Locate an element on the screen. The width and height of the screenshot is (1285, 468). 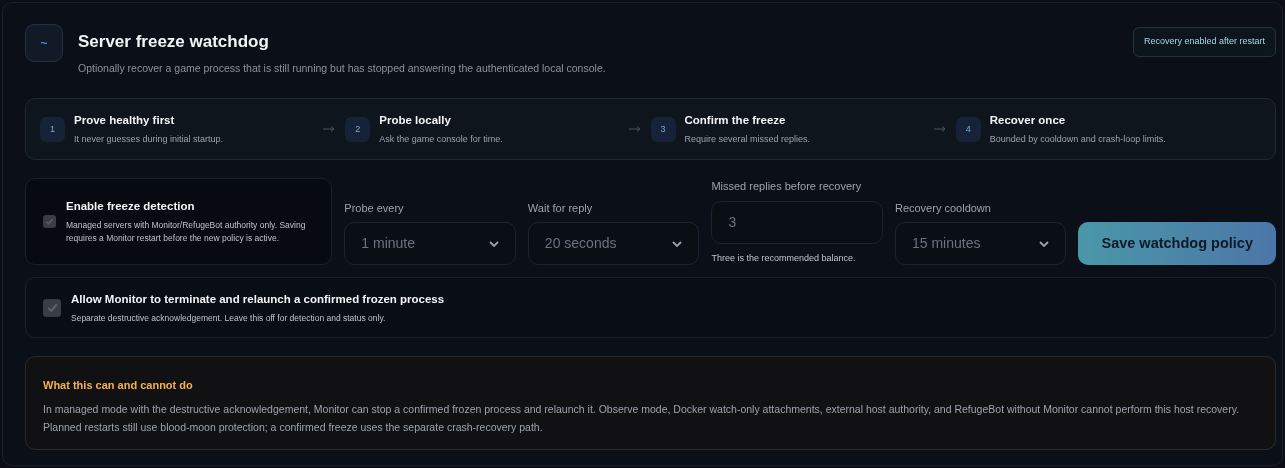
option-text: Managed servers with Monitor/RefugeBot authority only. Saving requires a Monitor restart before the new policy is active. is located at coordinates (186, 232).